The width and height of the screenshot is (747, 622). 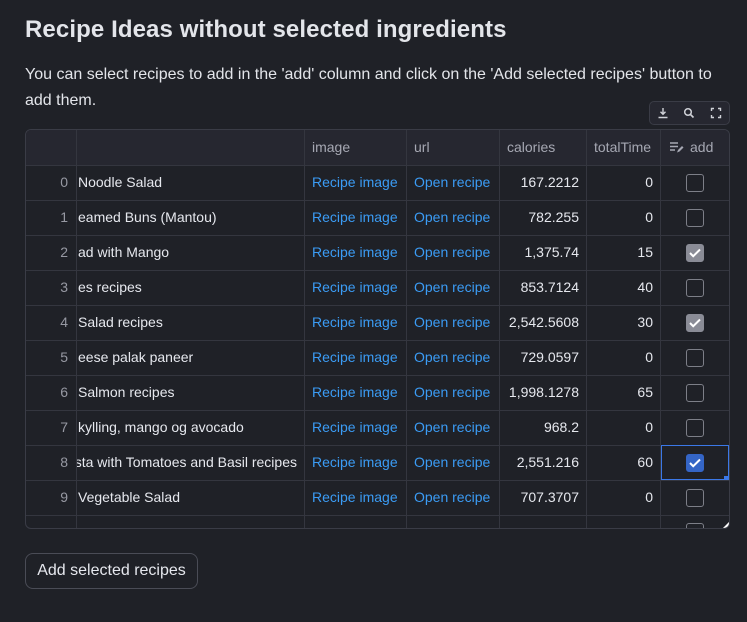 What do you see at coordinates (543, 521) in the screenshot?
I see `partial-calories` at bounding box center [543, 521].